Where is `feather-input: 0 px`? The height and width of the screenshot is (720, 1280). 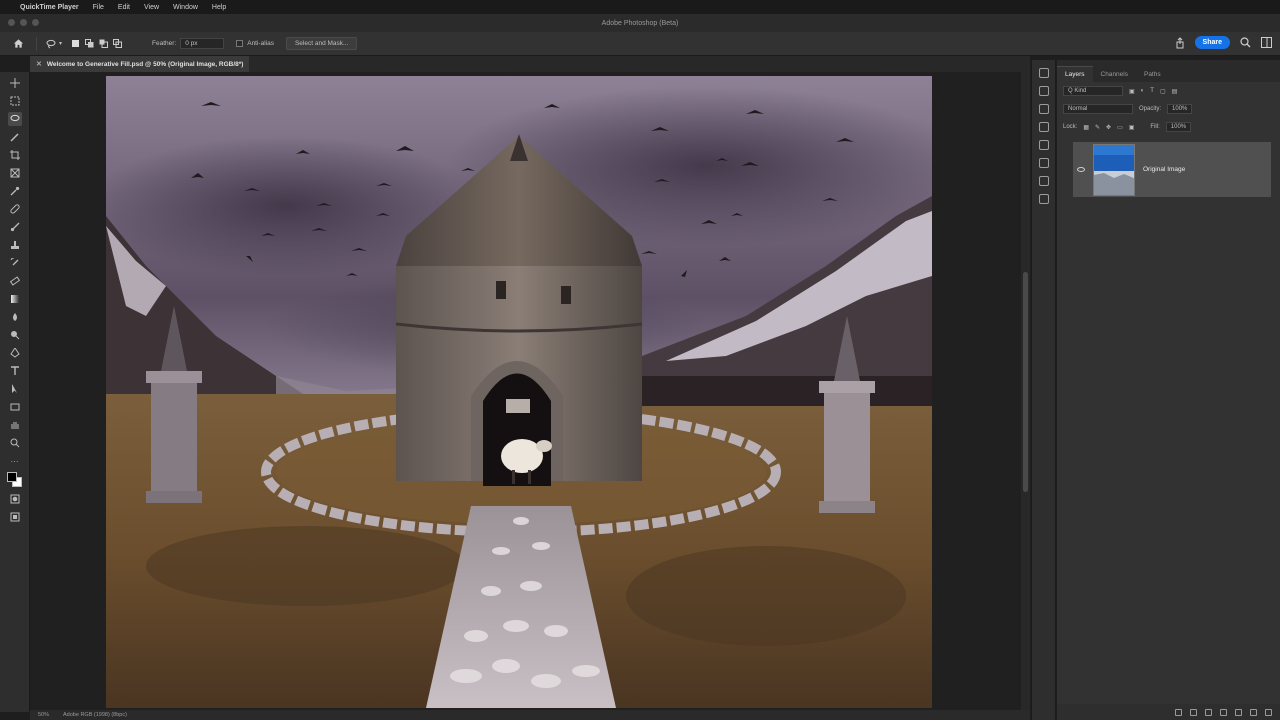
feather-input: 0 px is located at coordinates (202, 43).